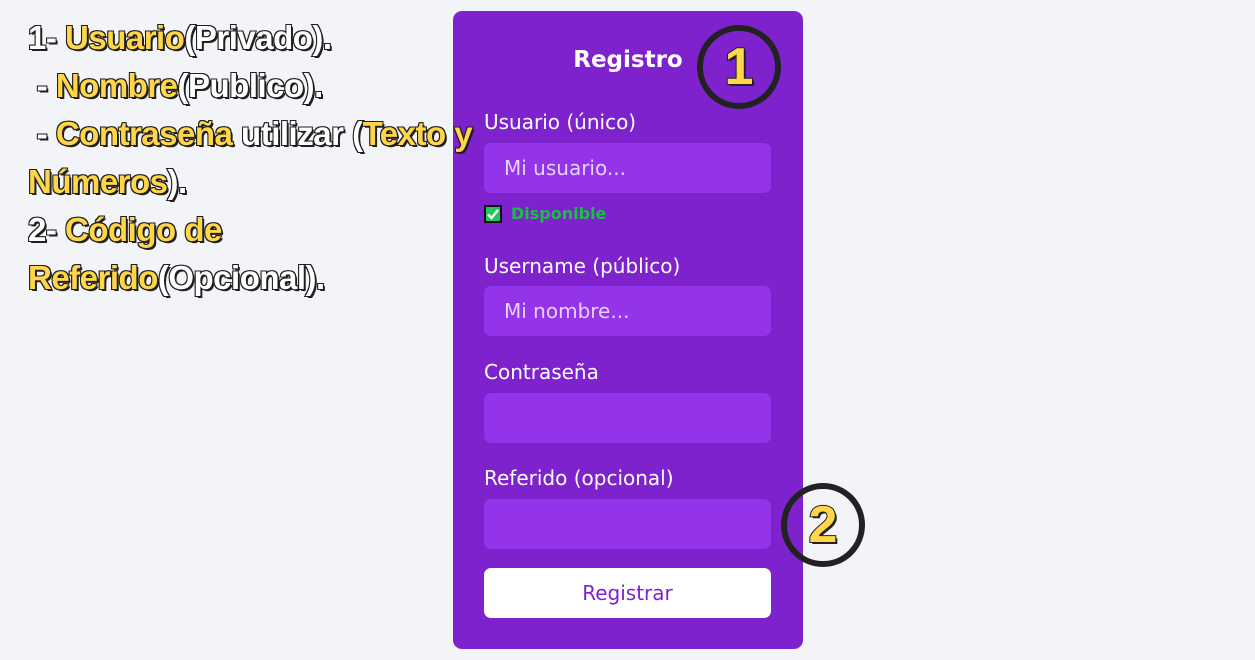 The height and width of the screenshot is (660, 1255). Describe the element at coordinates (117, 85) in the screenshot. I see `highlight-text: Nombre` at that location.